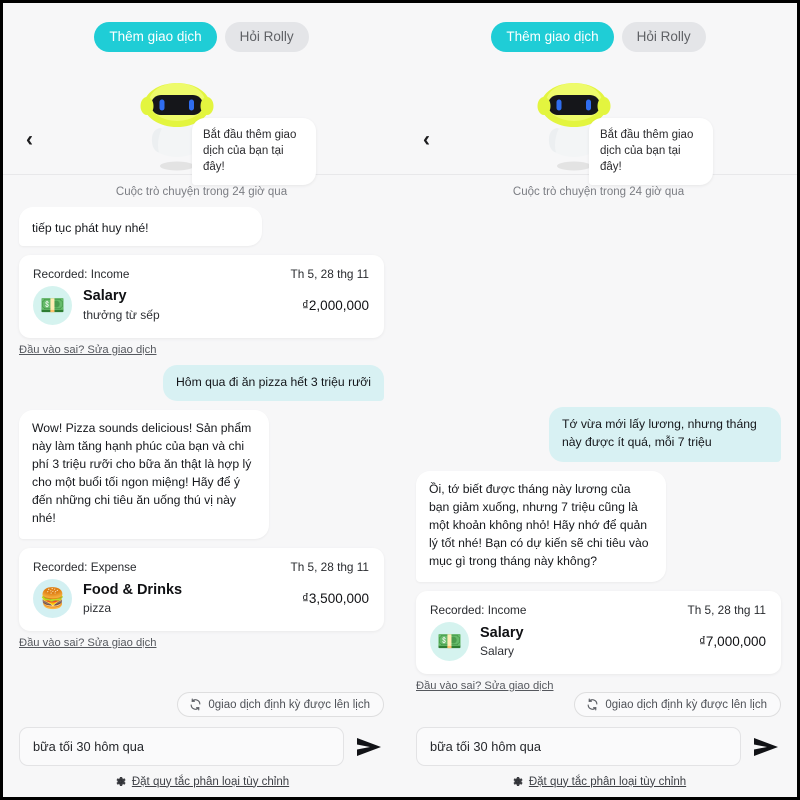 This screenshot has width=800, height=800. I want to click on transaction-body: 🍔 Food & Drinks pizza ₫3,500,000, so click(201, 599).